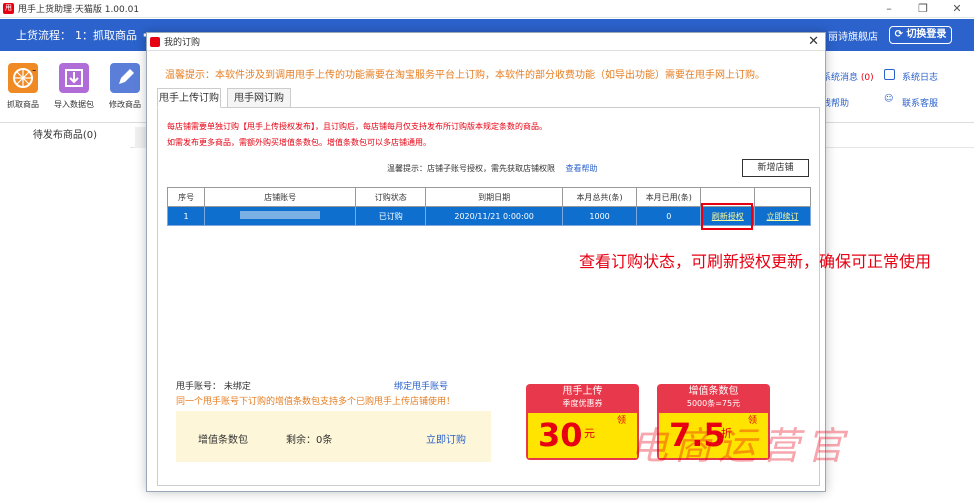 Image resolution: width=974 pixels, height=503 pixels. What do you see at coordinates (920, 76) in the screenshot?
I see `system-log-link: 系统日志` at bounding box center [920, 76].